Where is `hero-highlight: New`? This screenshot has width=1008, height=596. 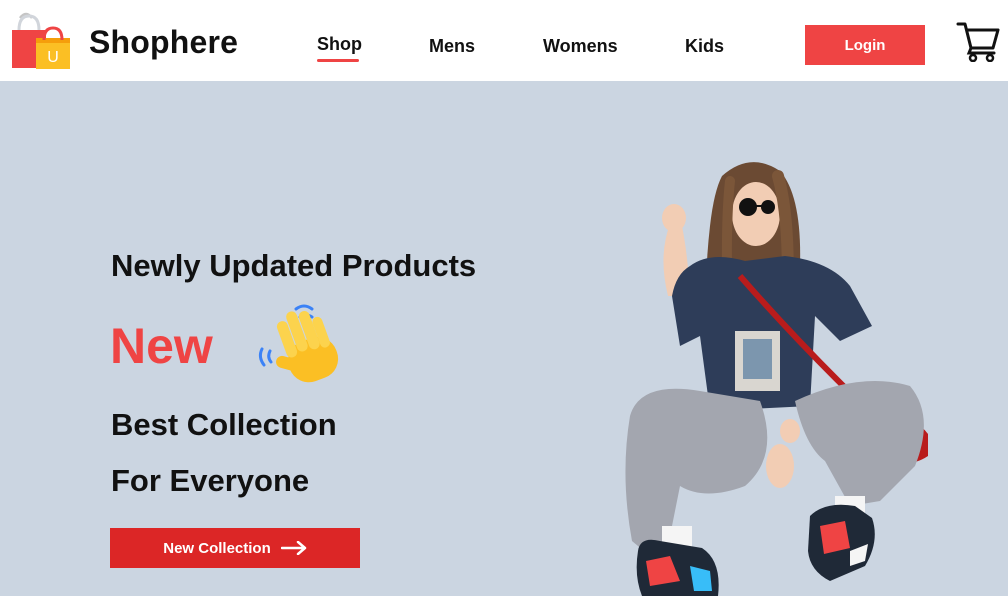
hero-highlight: New is located at coordinates (161, 346).